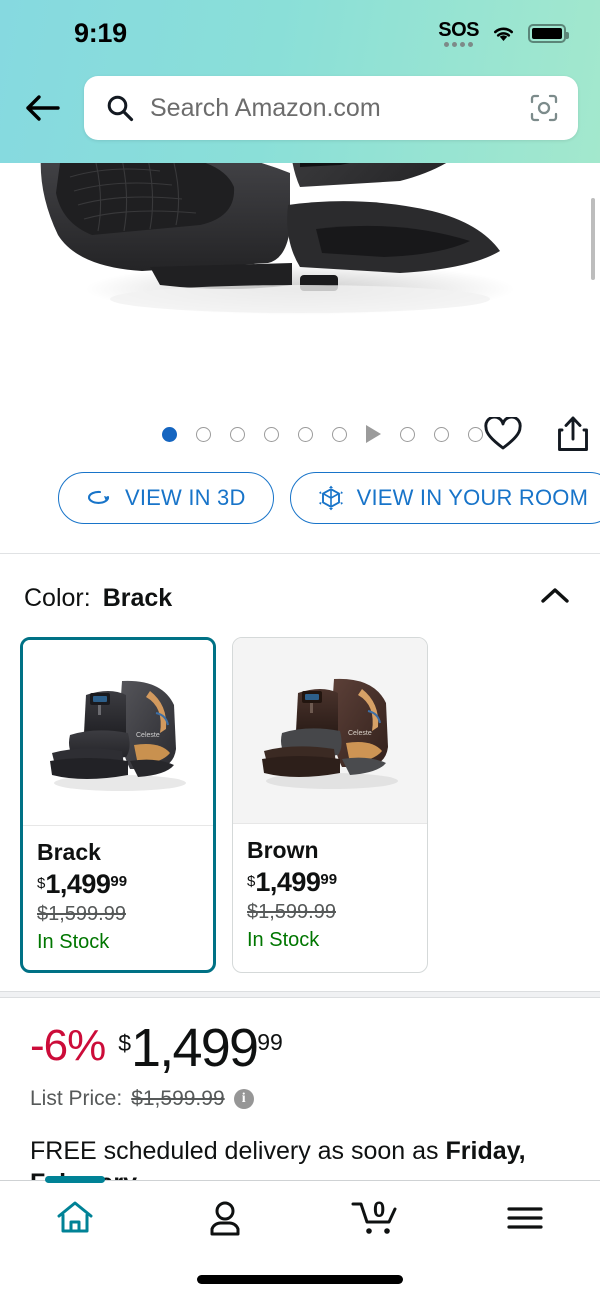  What do you see at coordinates (593, 239) in the screenshot?
I see `image-scrollbar` at bounding box center [593, 239].